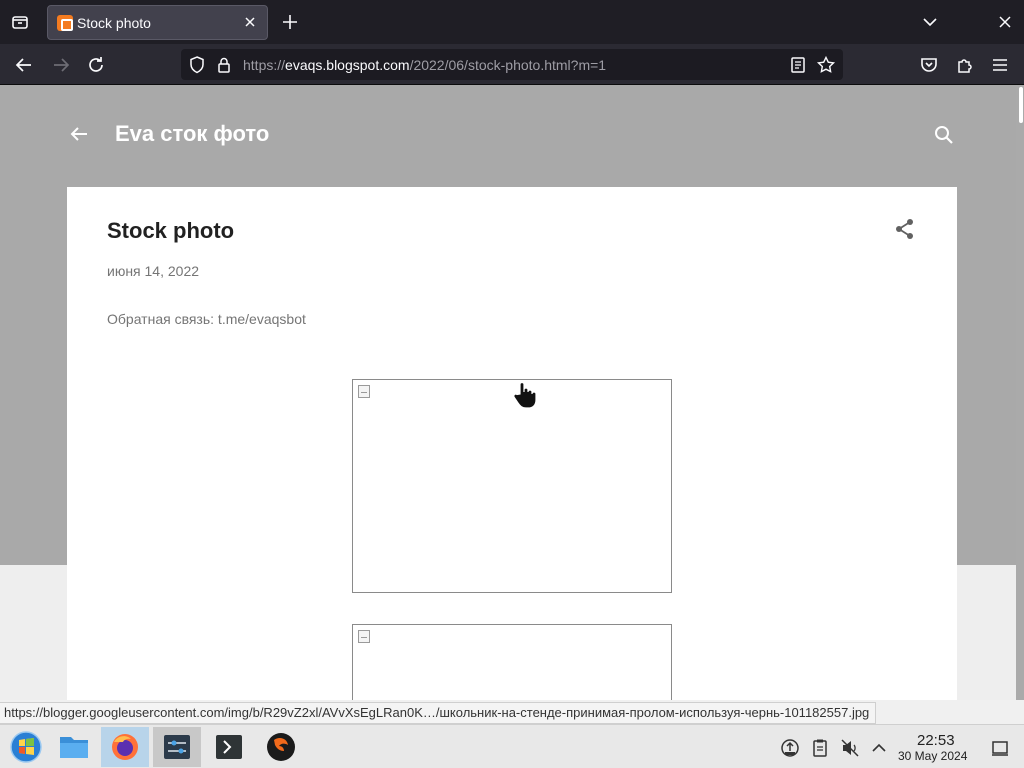 This screenshot has height=768, width=1024. Describe the element at coordinates (347, 65) in the screenshot. I see `url-host: evaqs.blogspot.com` at that location.